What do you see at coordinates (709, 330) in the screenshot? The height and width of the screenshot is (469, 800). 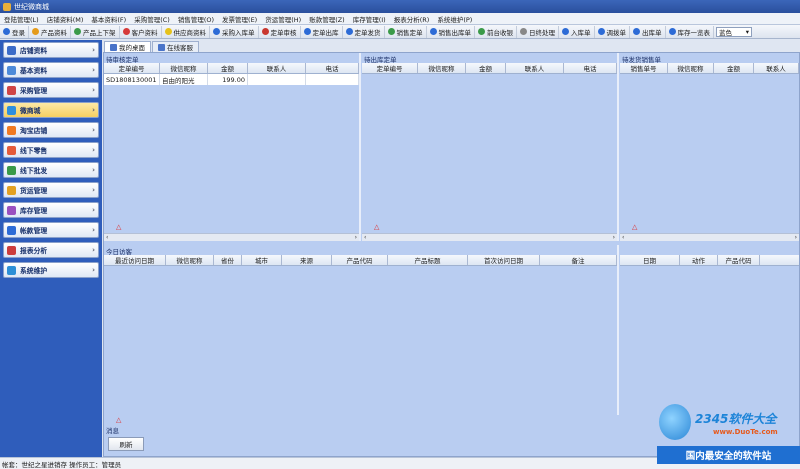 I see `visitor-actions-panel: 日期 动作 产品代码` at bounding box center [709, 330].